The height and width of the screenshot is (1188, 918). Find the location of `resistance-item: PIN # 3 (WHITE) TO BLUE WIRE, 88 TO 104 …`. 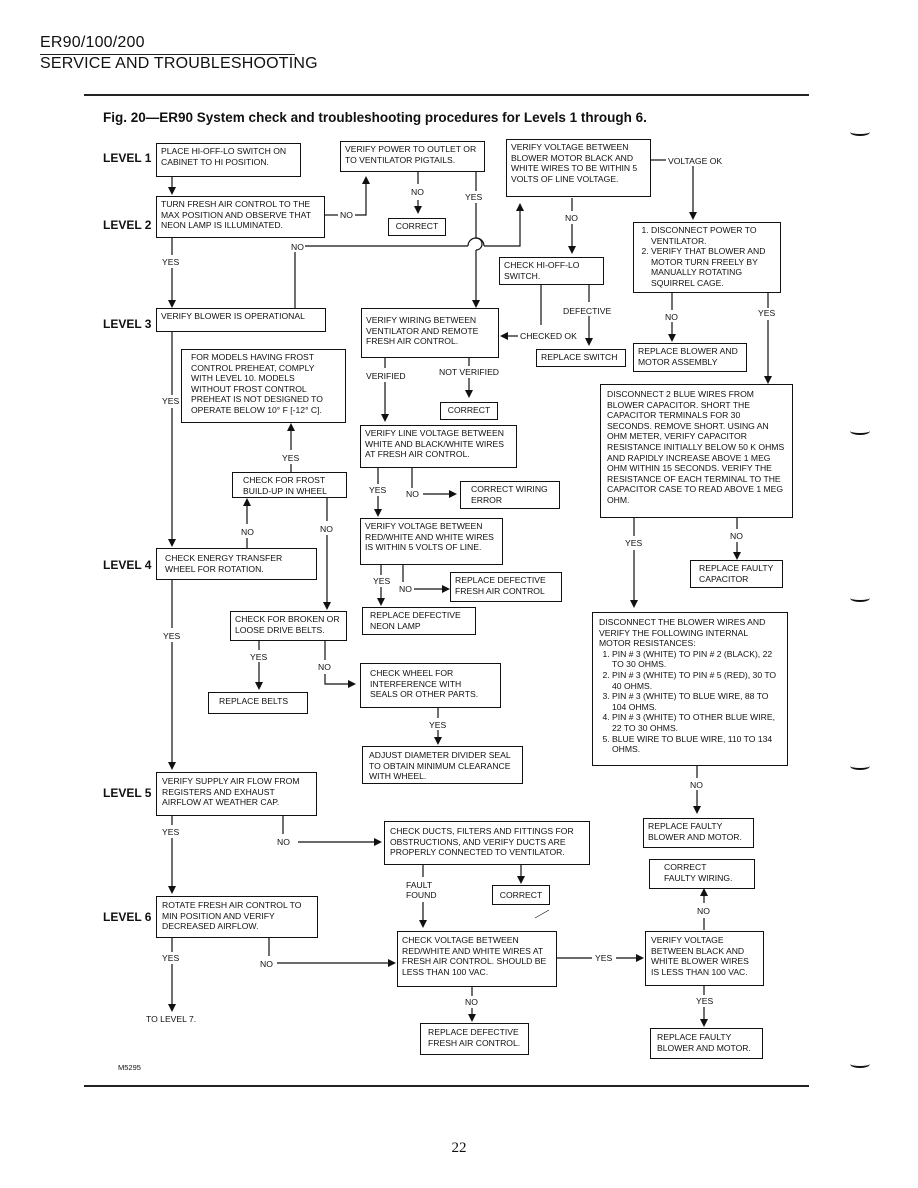

resistance-item: PIN # 3 (WHITE) TO BLUE WIRE, 88 TO 104 … is located at coordinates (696, 701).